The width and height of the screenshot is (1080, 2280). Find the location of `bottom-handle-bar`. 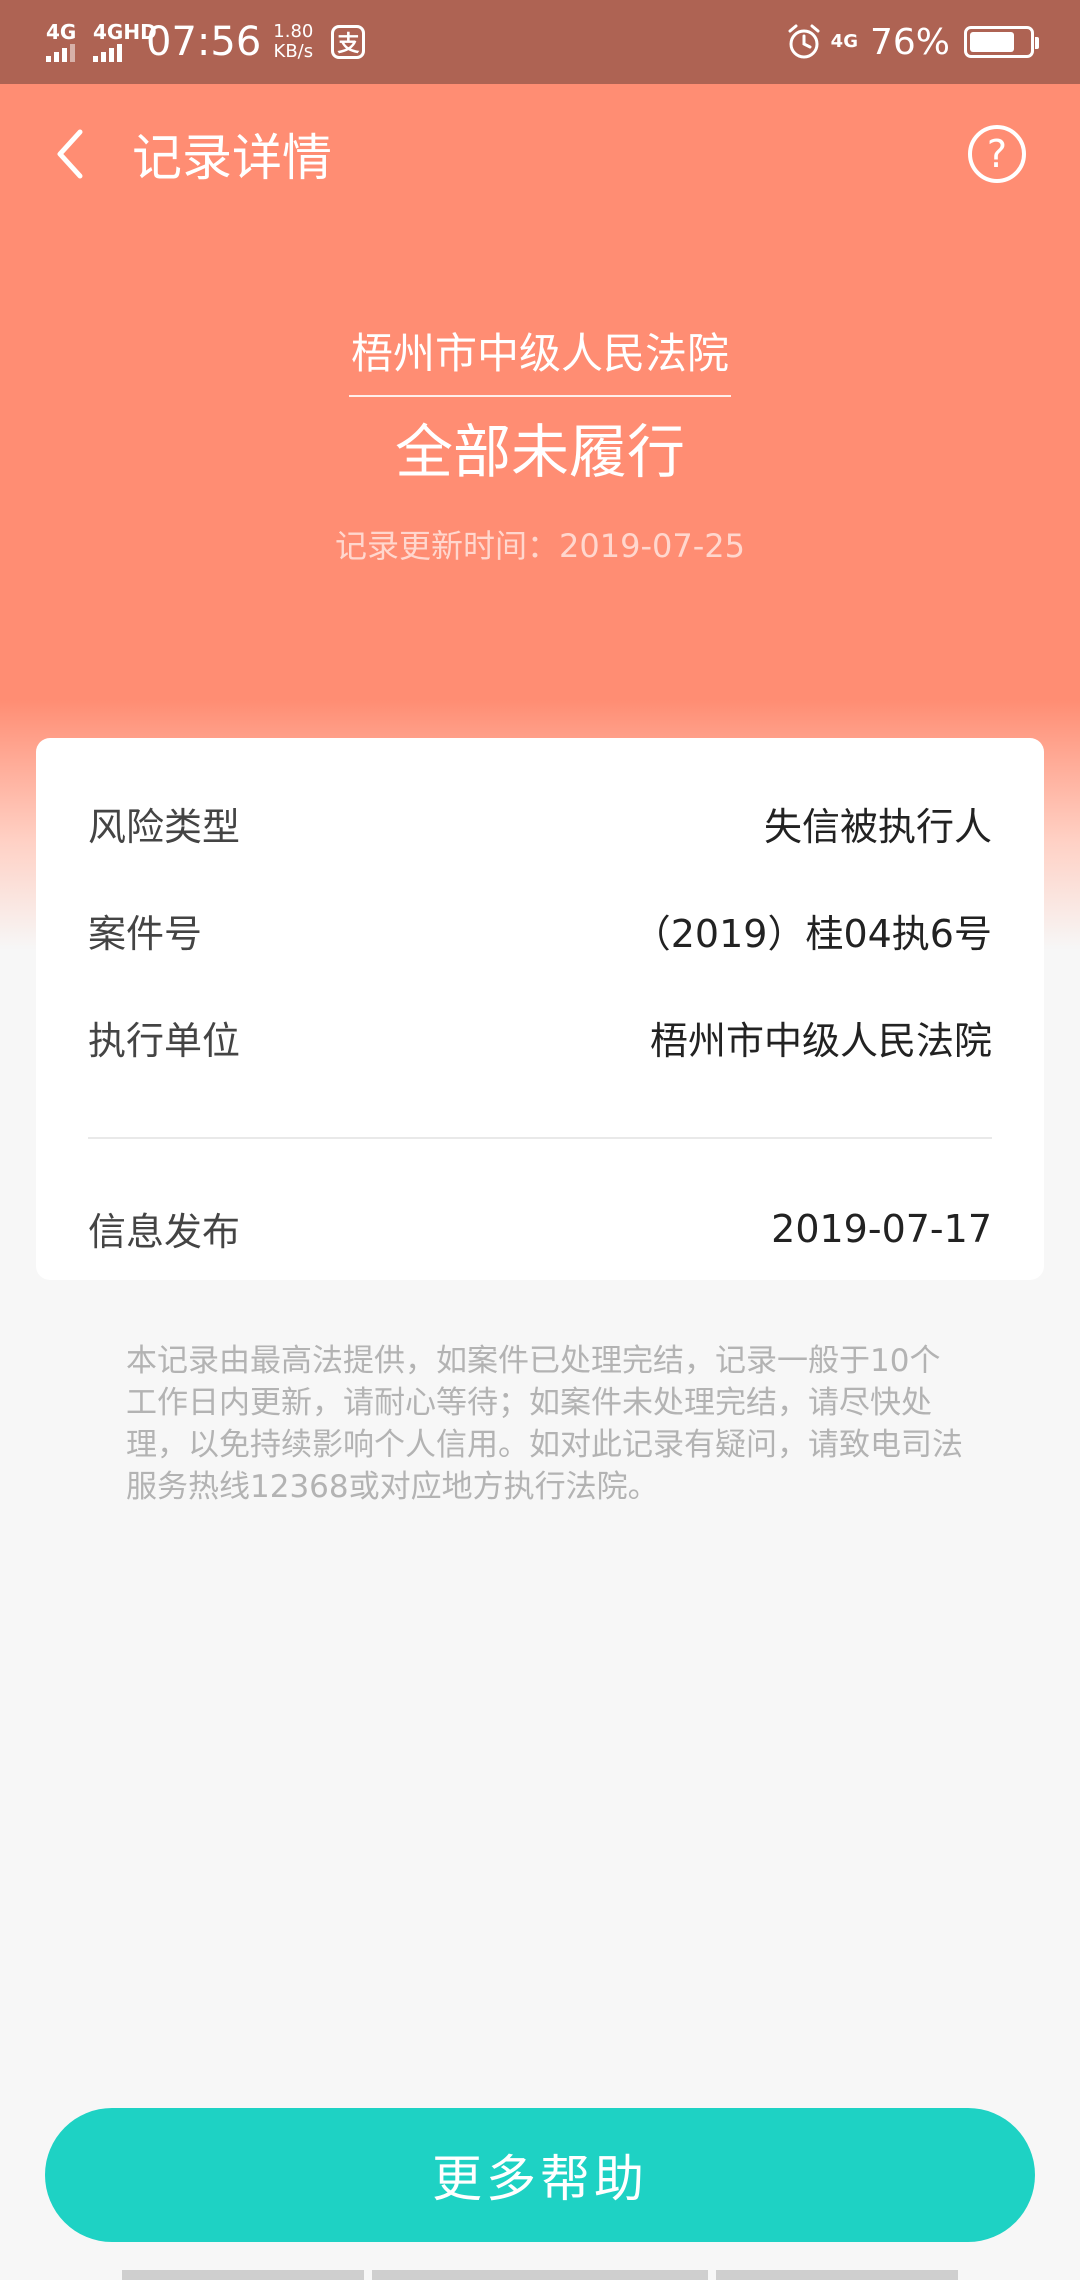

bottom-handle-bar is located at coordinates (540, 2275).